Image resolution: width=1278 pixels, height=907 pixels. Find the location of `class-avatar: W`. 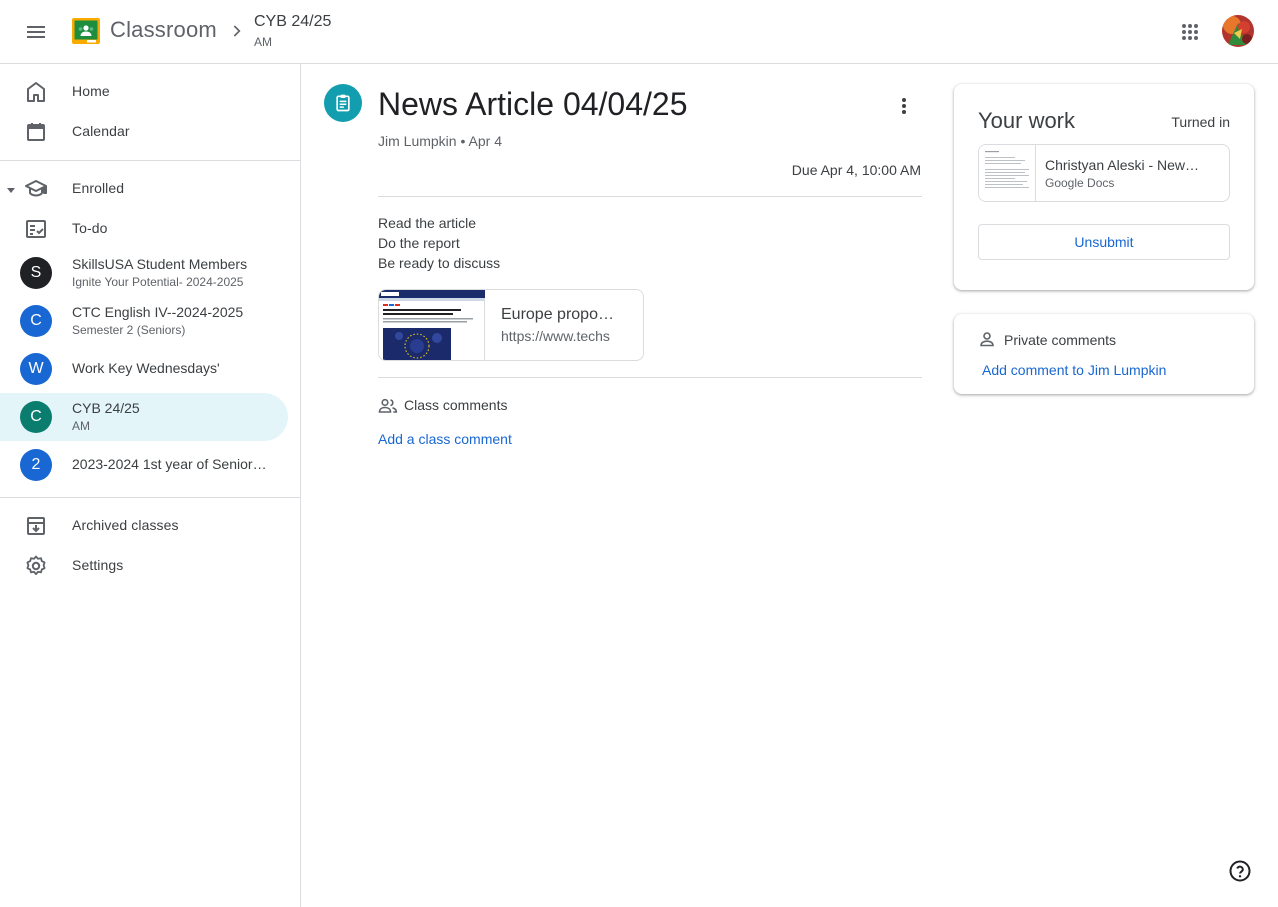

class-avatar: W is located at coordinates (36, 369).